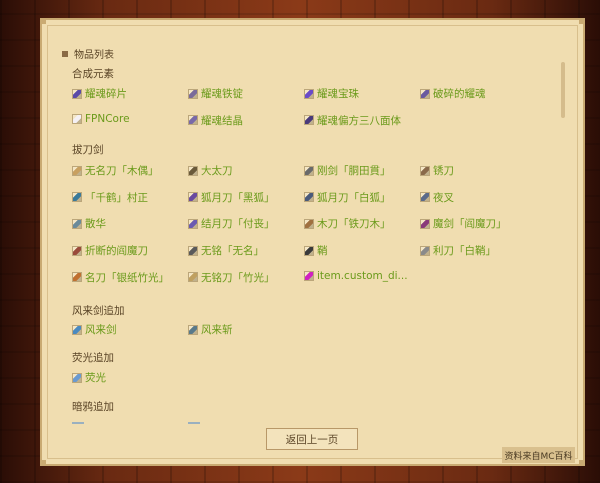 The height and width of the screenshot is (483, 600). What do you see at coordinates (470, 224) in the screenshot?
I see `item-label: 魔剑「阎魔刀」` at bounding box center [470, 224].